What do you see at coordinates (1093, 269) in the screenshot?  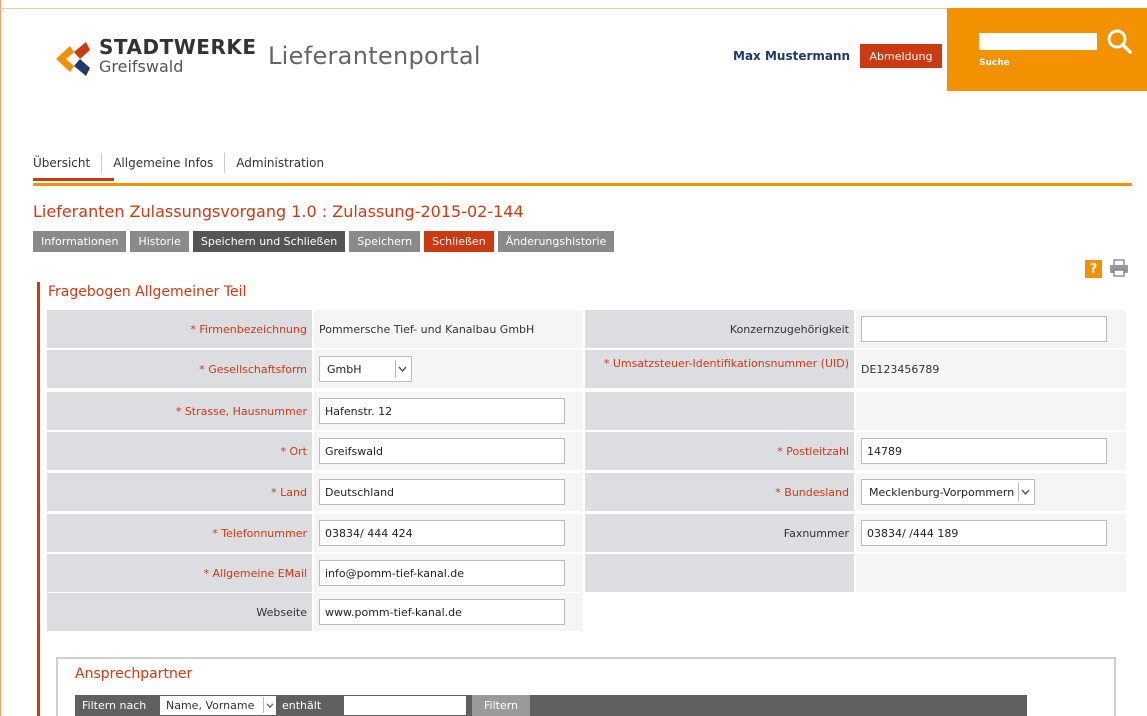 I see `help-icon: ?` at bounding box center [1093, 269].